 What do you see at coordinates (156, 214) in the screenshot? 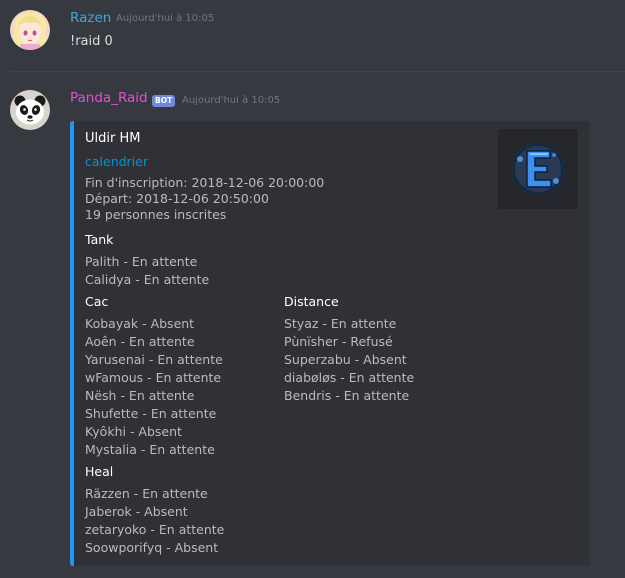
I see `embed-description-count: 19 personnes inscrites` at bounding box center [156, 214].